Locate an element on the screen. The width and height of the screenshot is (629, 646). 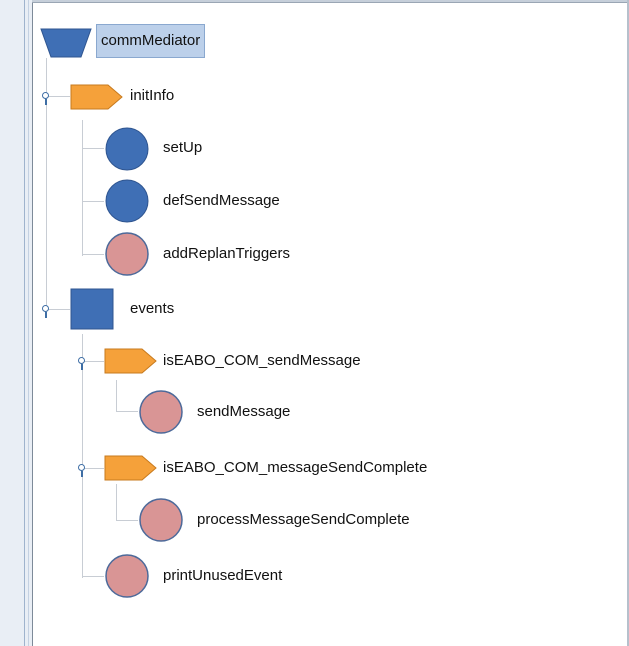
tree-node-label: addReplanTriggers is located at coordinates (226, 254).